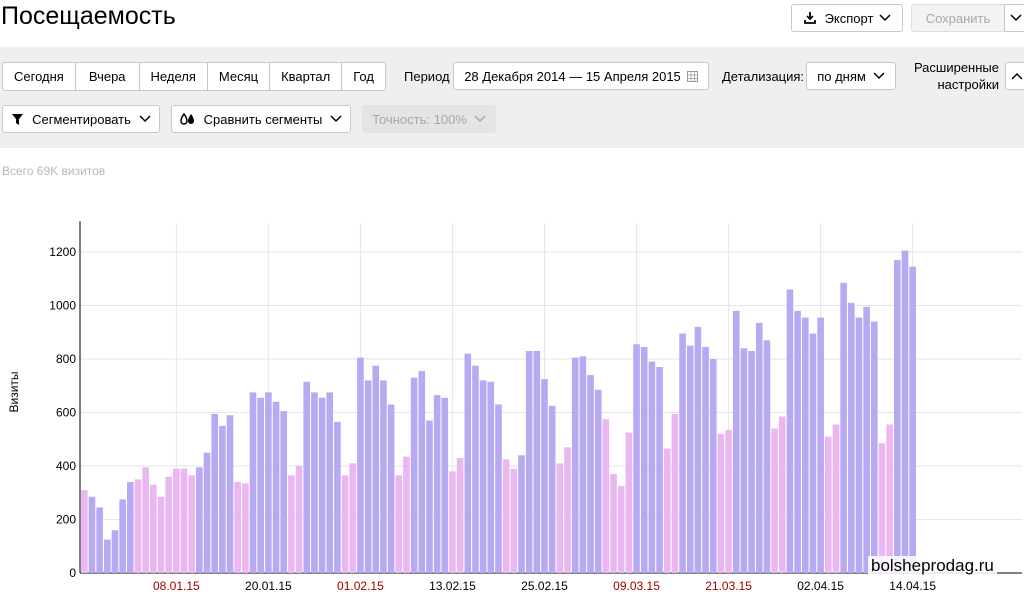 The height and width of the screenshot is (600, 1024). Describe the element at coordinates (239, 76) in the screenshot. I see `period-month-button: Месяц` at that location.